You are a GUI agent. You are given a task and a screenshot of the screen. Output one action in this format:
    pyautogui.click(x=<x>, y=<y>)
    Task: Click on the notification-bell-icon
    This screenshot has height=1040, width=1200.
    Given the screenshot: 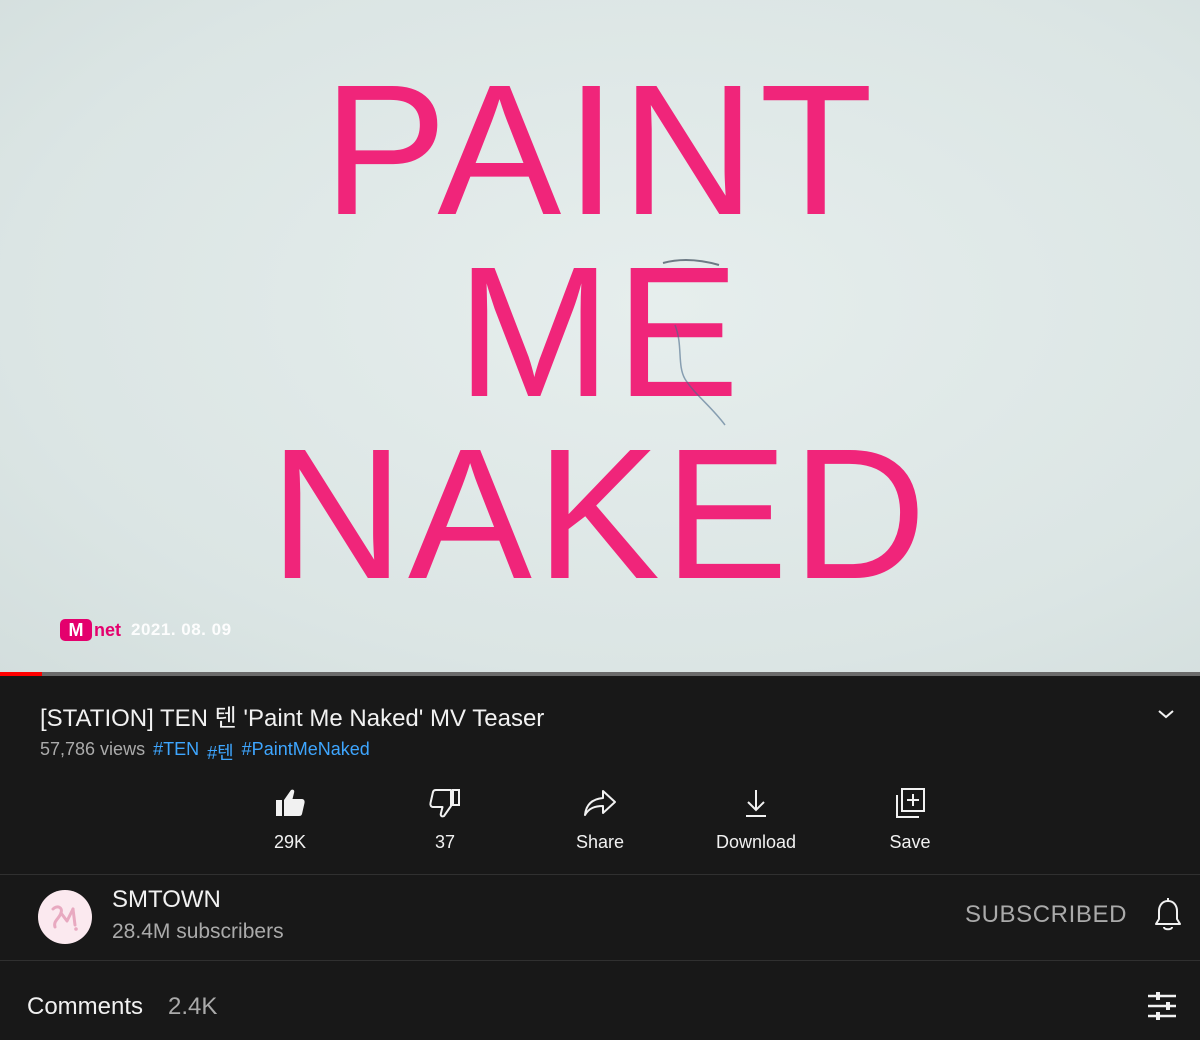 What is the action you would take?
    pyautogui.click(x=1168, y=915)
    